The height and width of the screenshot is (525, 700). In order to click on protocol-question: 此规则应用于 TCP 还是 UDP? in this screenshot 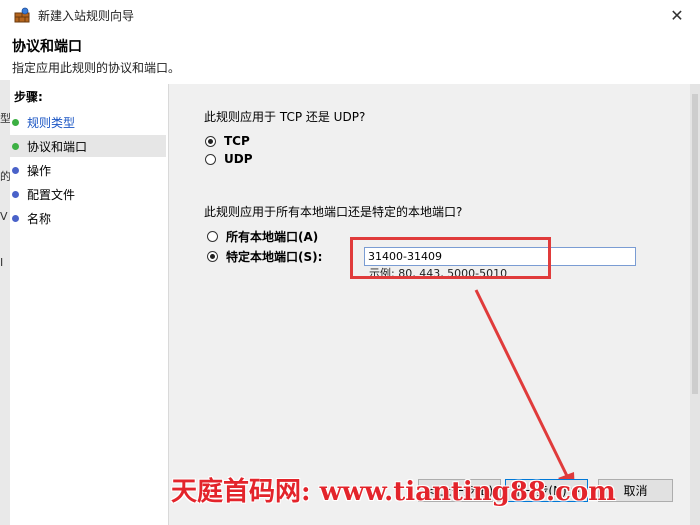, I will do `click(285, 117)`.